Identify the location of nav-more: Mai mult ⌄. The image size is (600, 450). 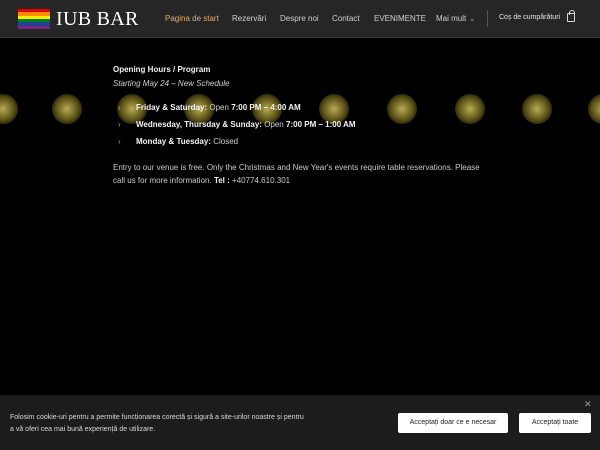
(455, 18).